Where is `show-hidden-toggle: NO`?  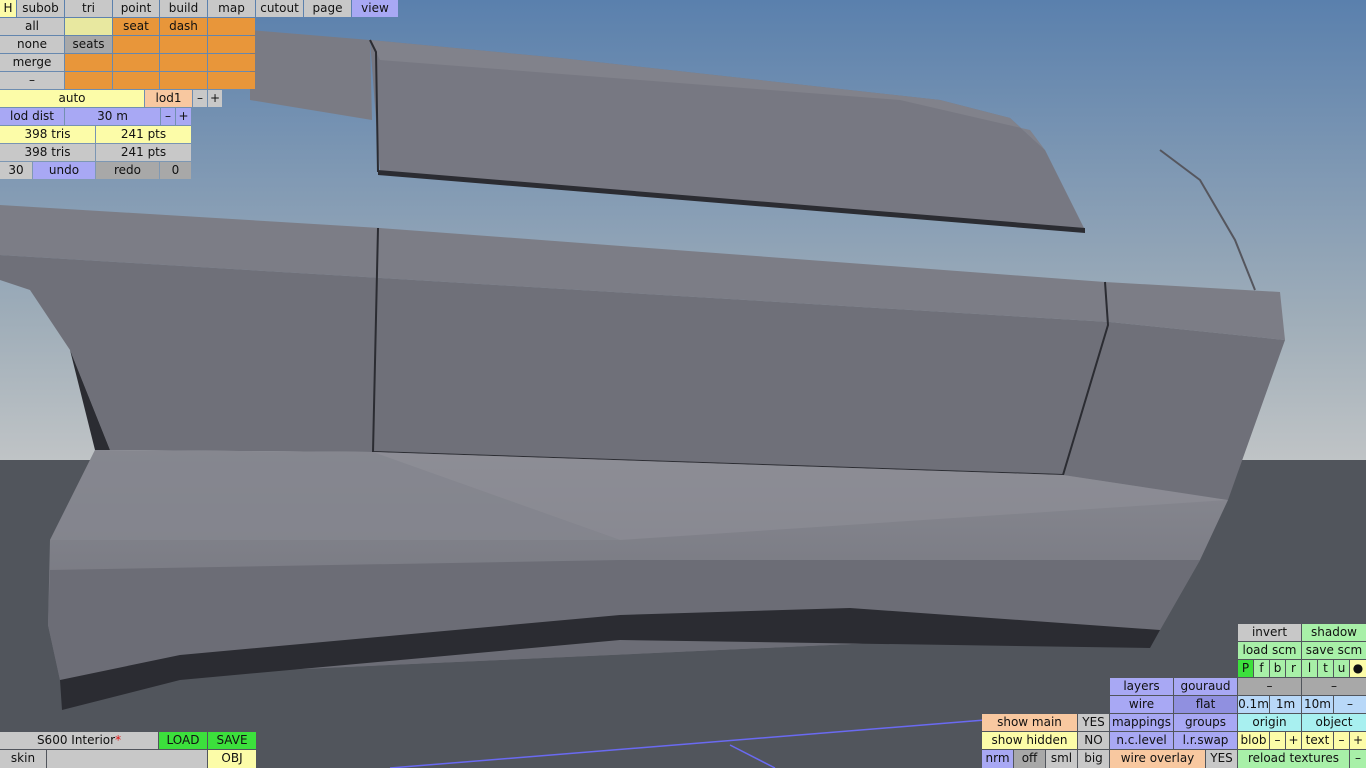
show-hidden-toggle: NO is located at coordinates (1093, 740).